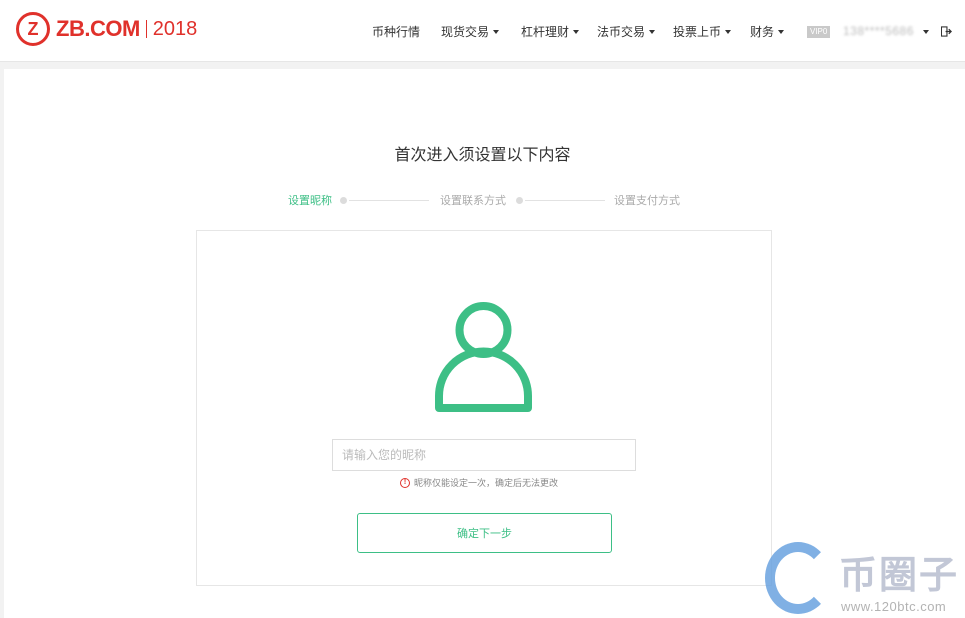 The width and height of the screenshot is (965, 618). I want to click on next-step-button: 确定下一步, so click(484, 533).